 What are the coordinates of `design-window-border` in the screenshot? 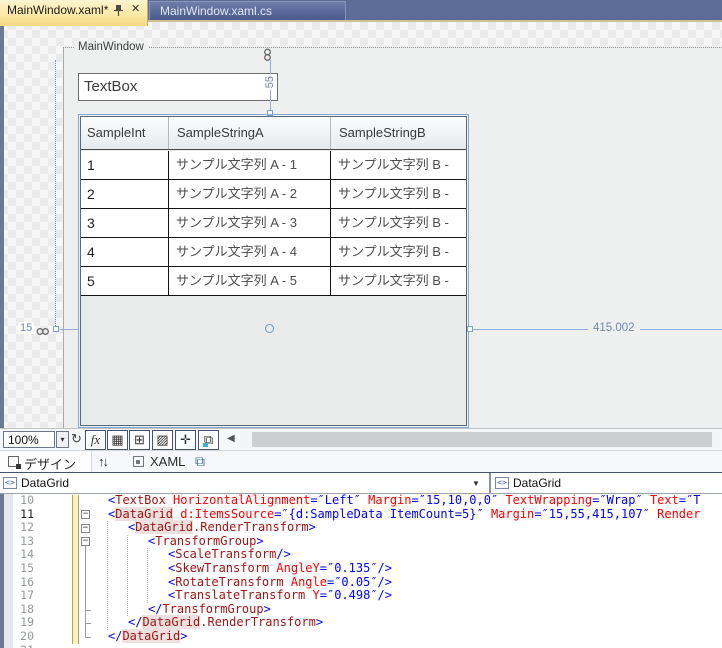 It's located at (392, 47).